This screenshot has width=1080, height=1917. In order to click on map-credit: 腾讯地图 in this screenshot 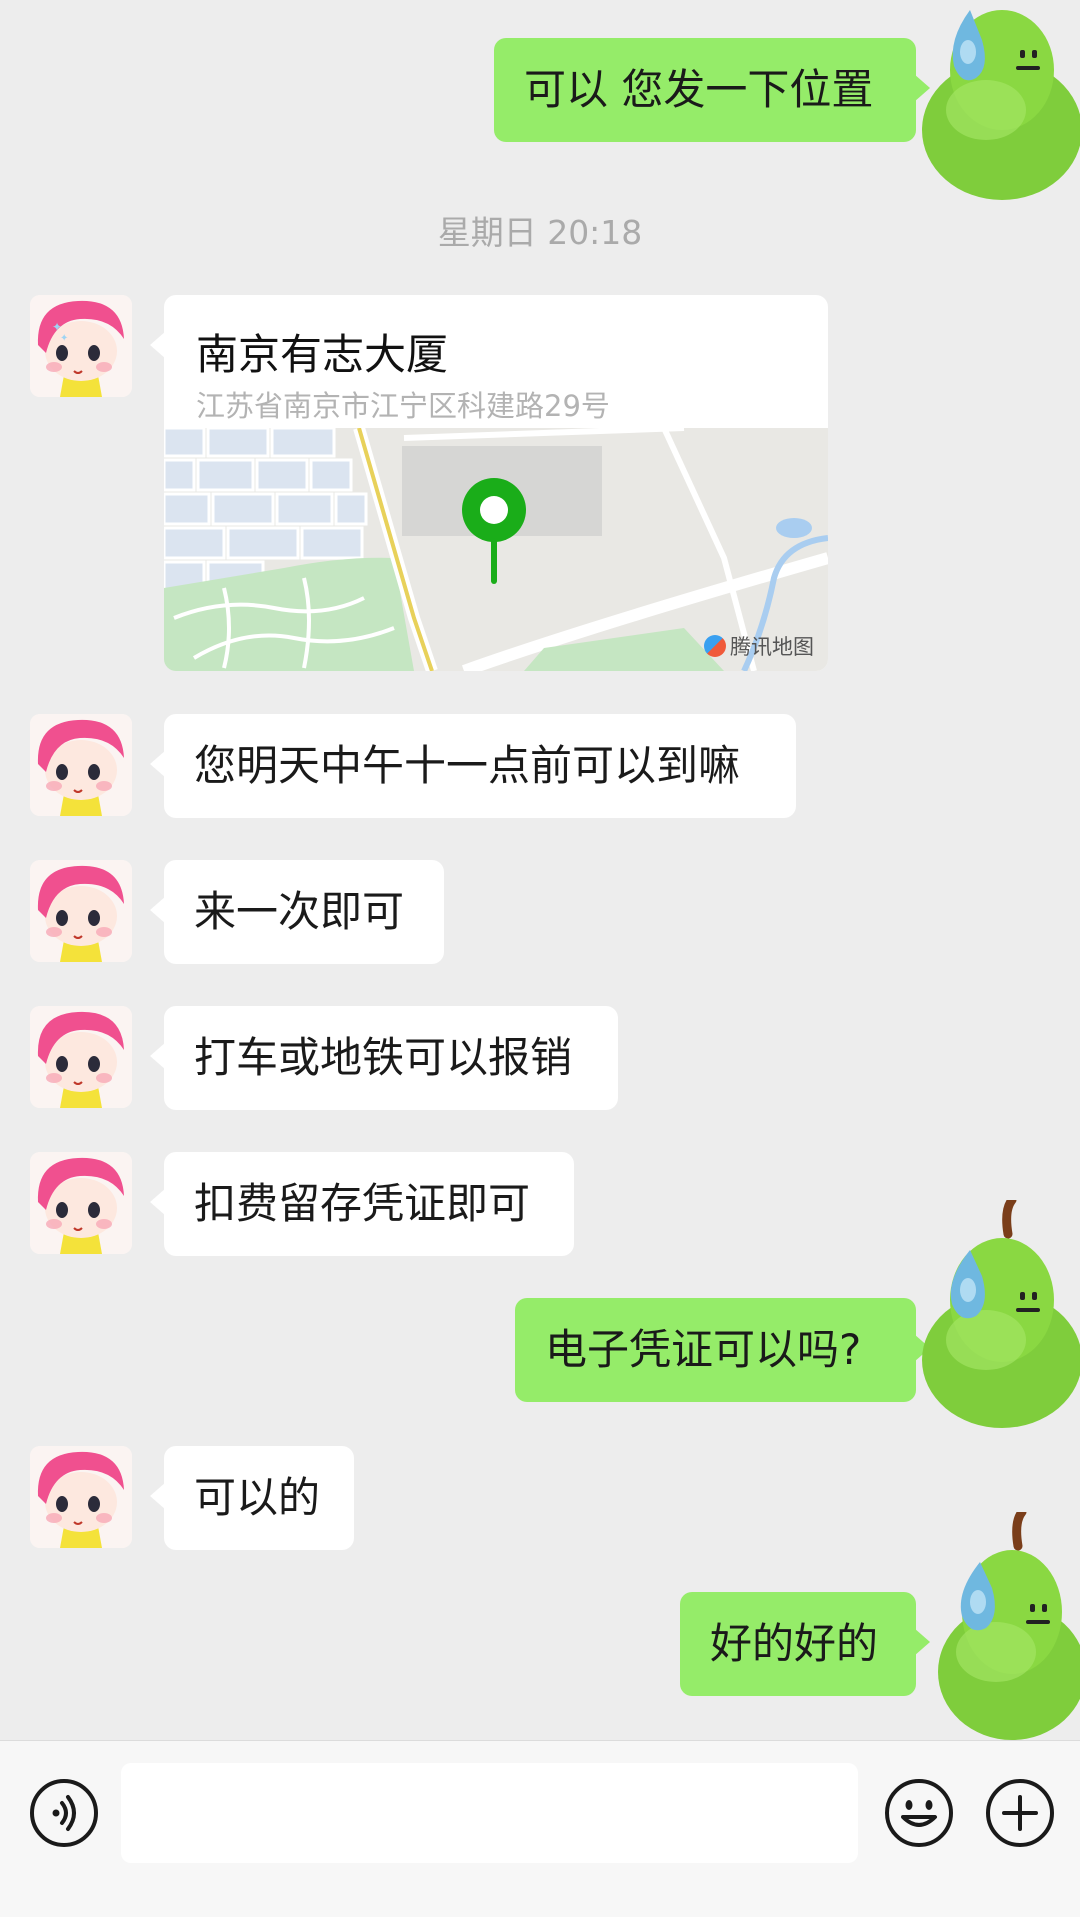, I will do `click(759, 646)`.